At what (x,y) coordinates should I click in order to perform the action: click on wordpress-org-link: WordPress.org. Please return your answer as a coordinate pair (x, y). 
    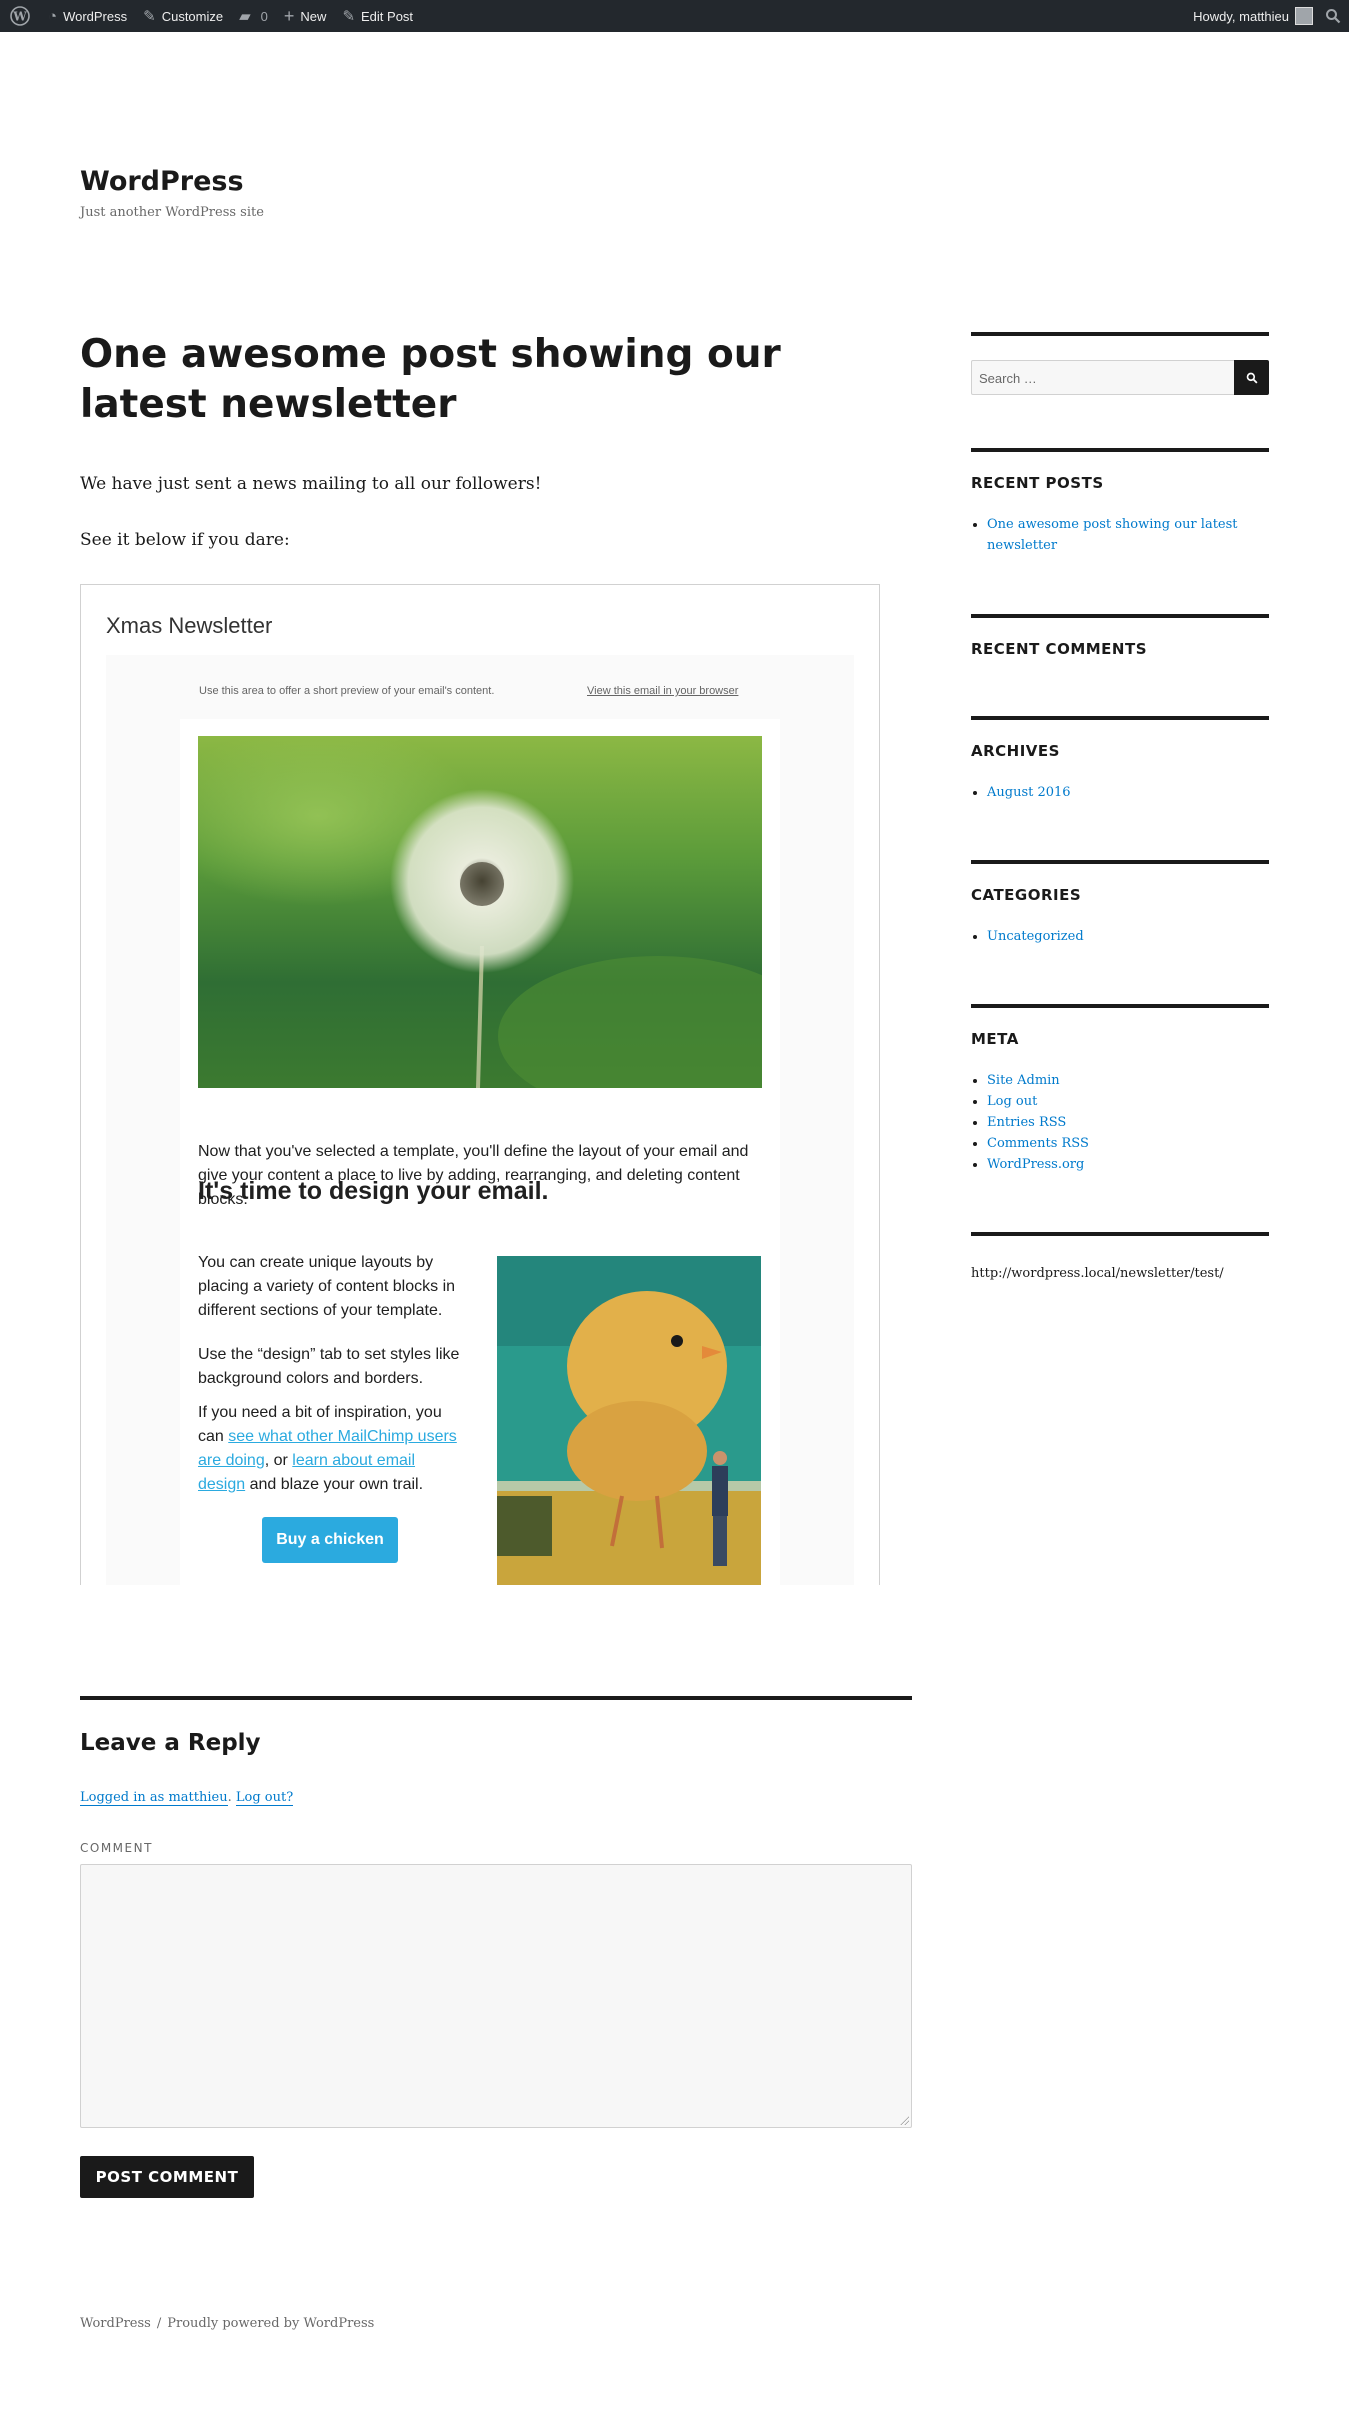
    Looking at the image, I should click on (1035, 1164).